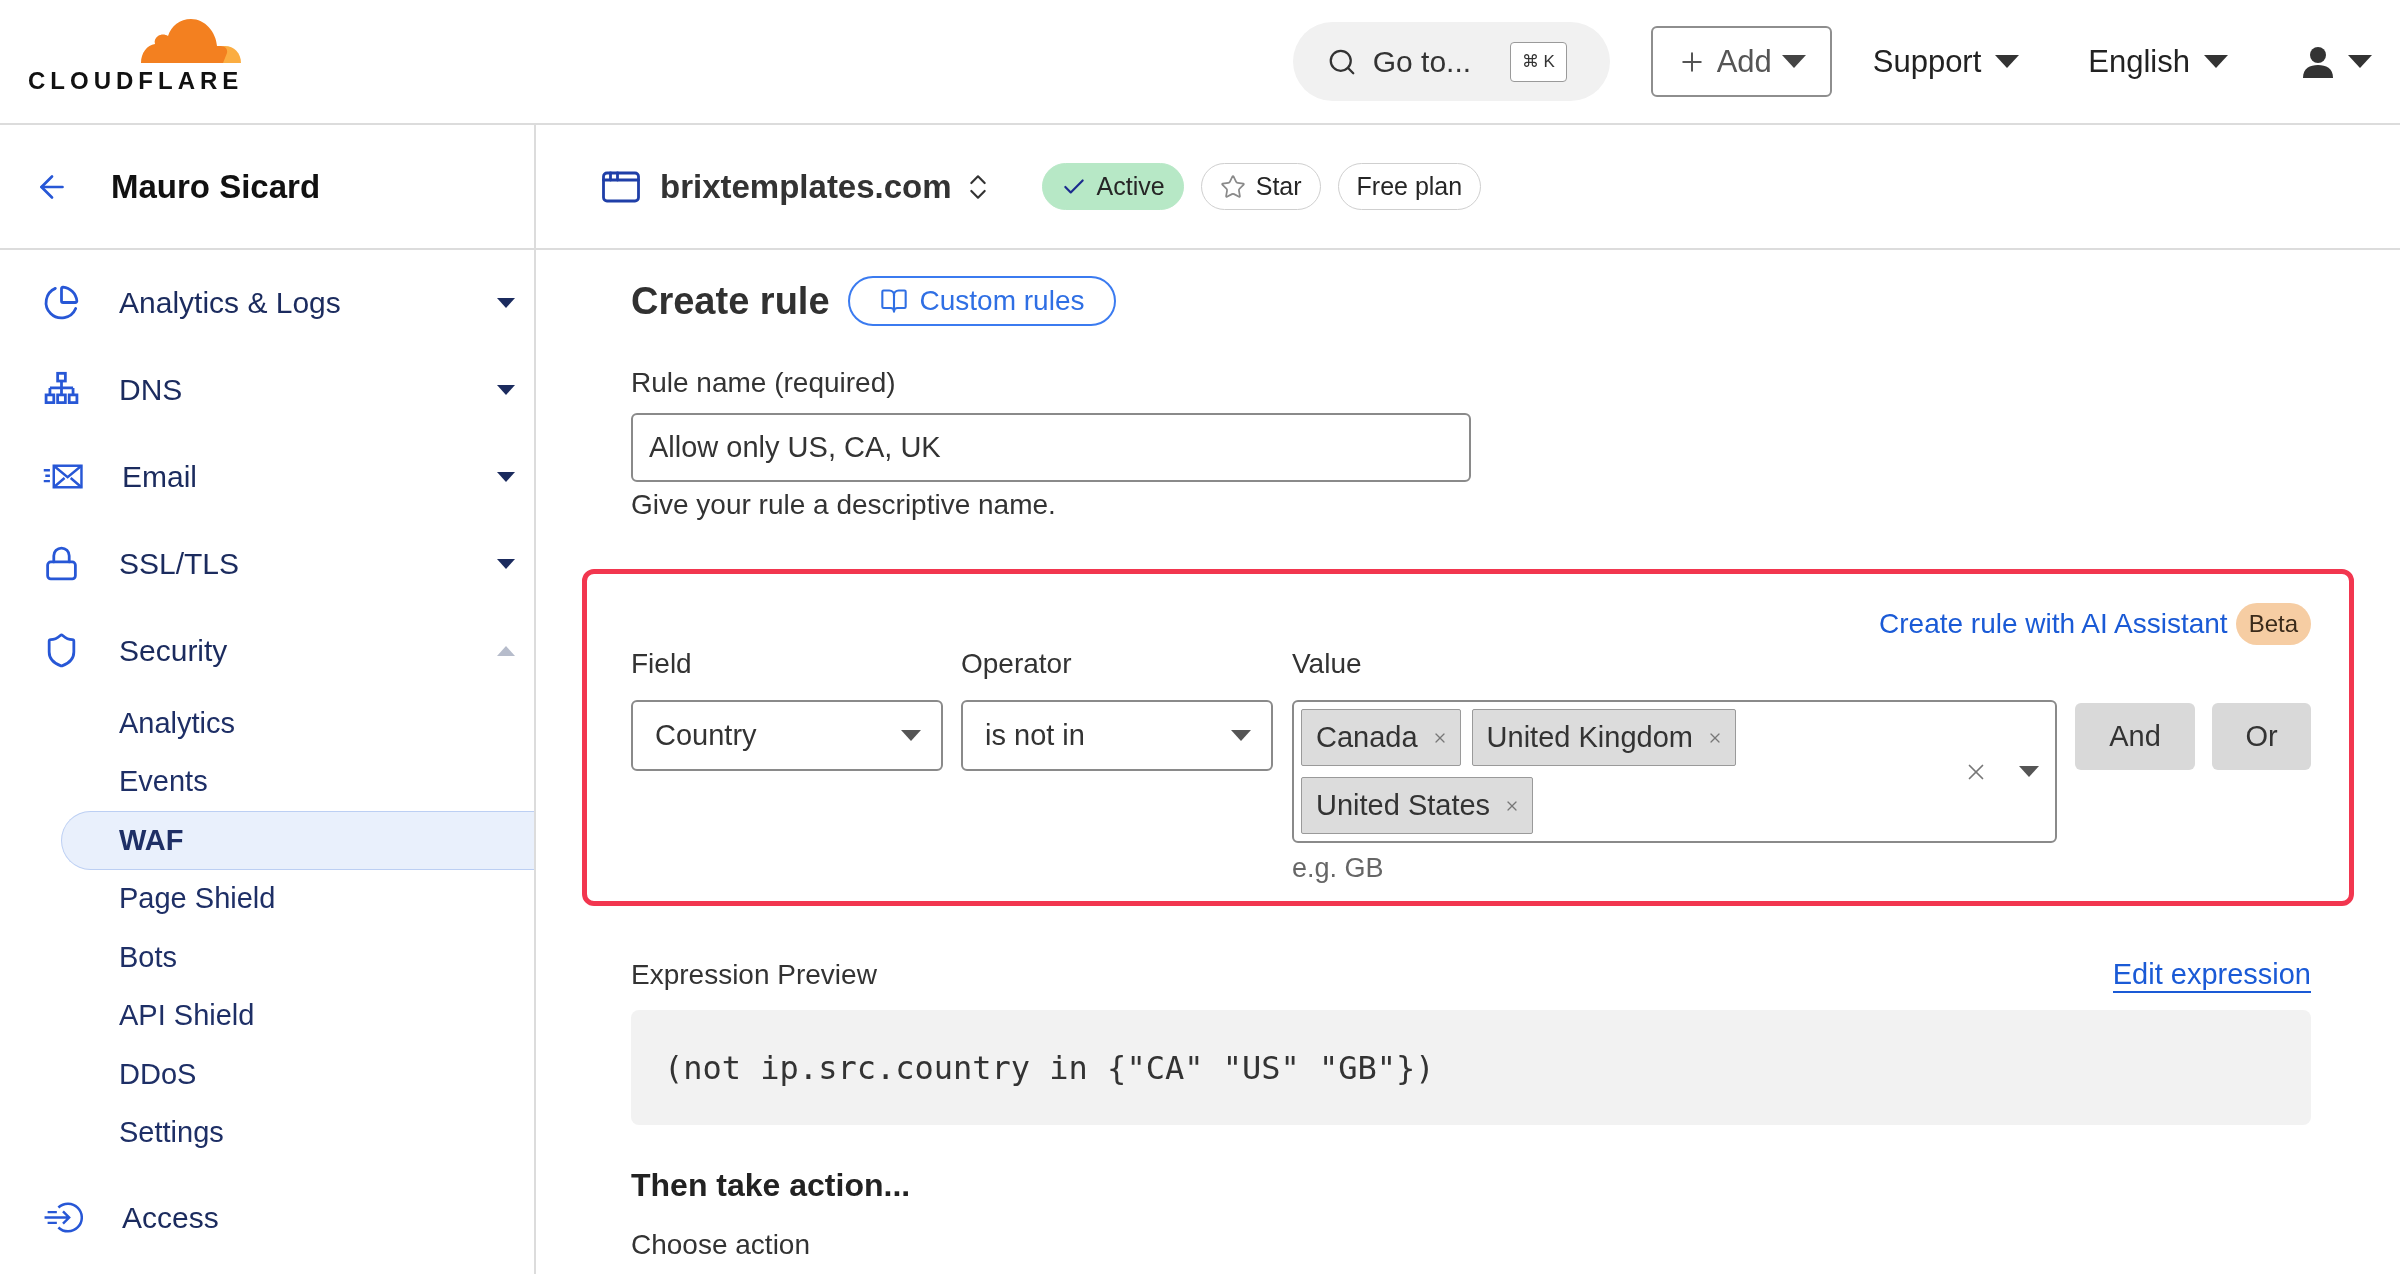 The height and width of the screenshot is (1274, 2400). Describe the element at coordinates (806, 186) in the screenshot. I see `site-name: brixtemplates.com` at that location.